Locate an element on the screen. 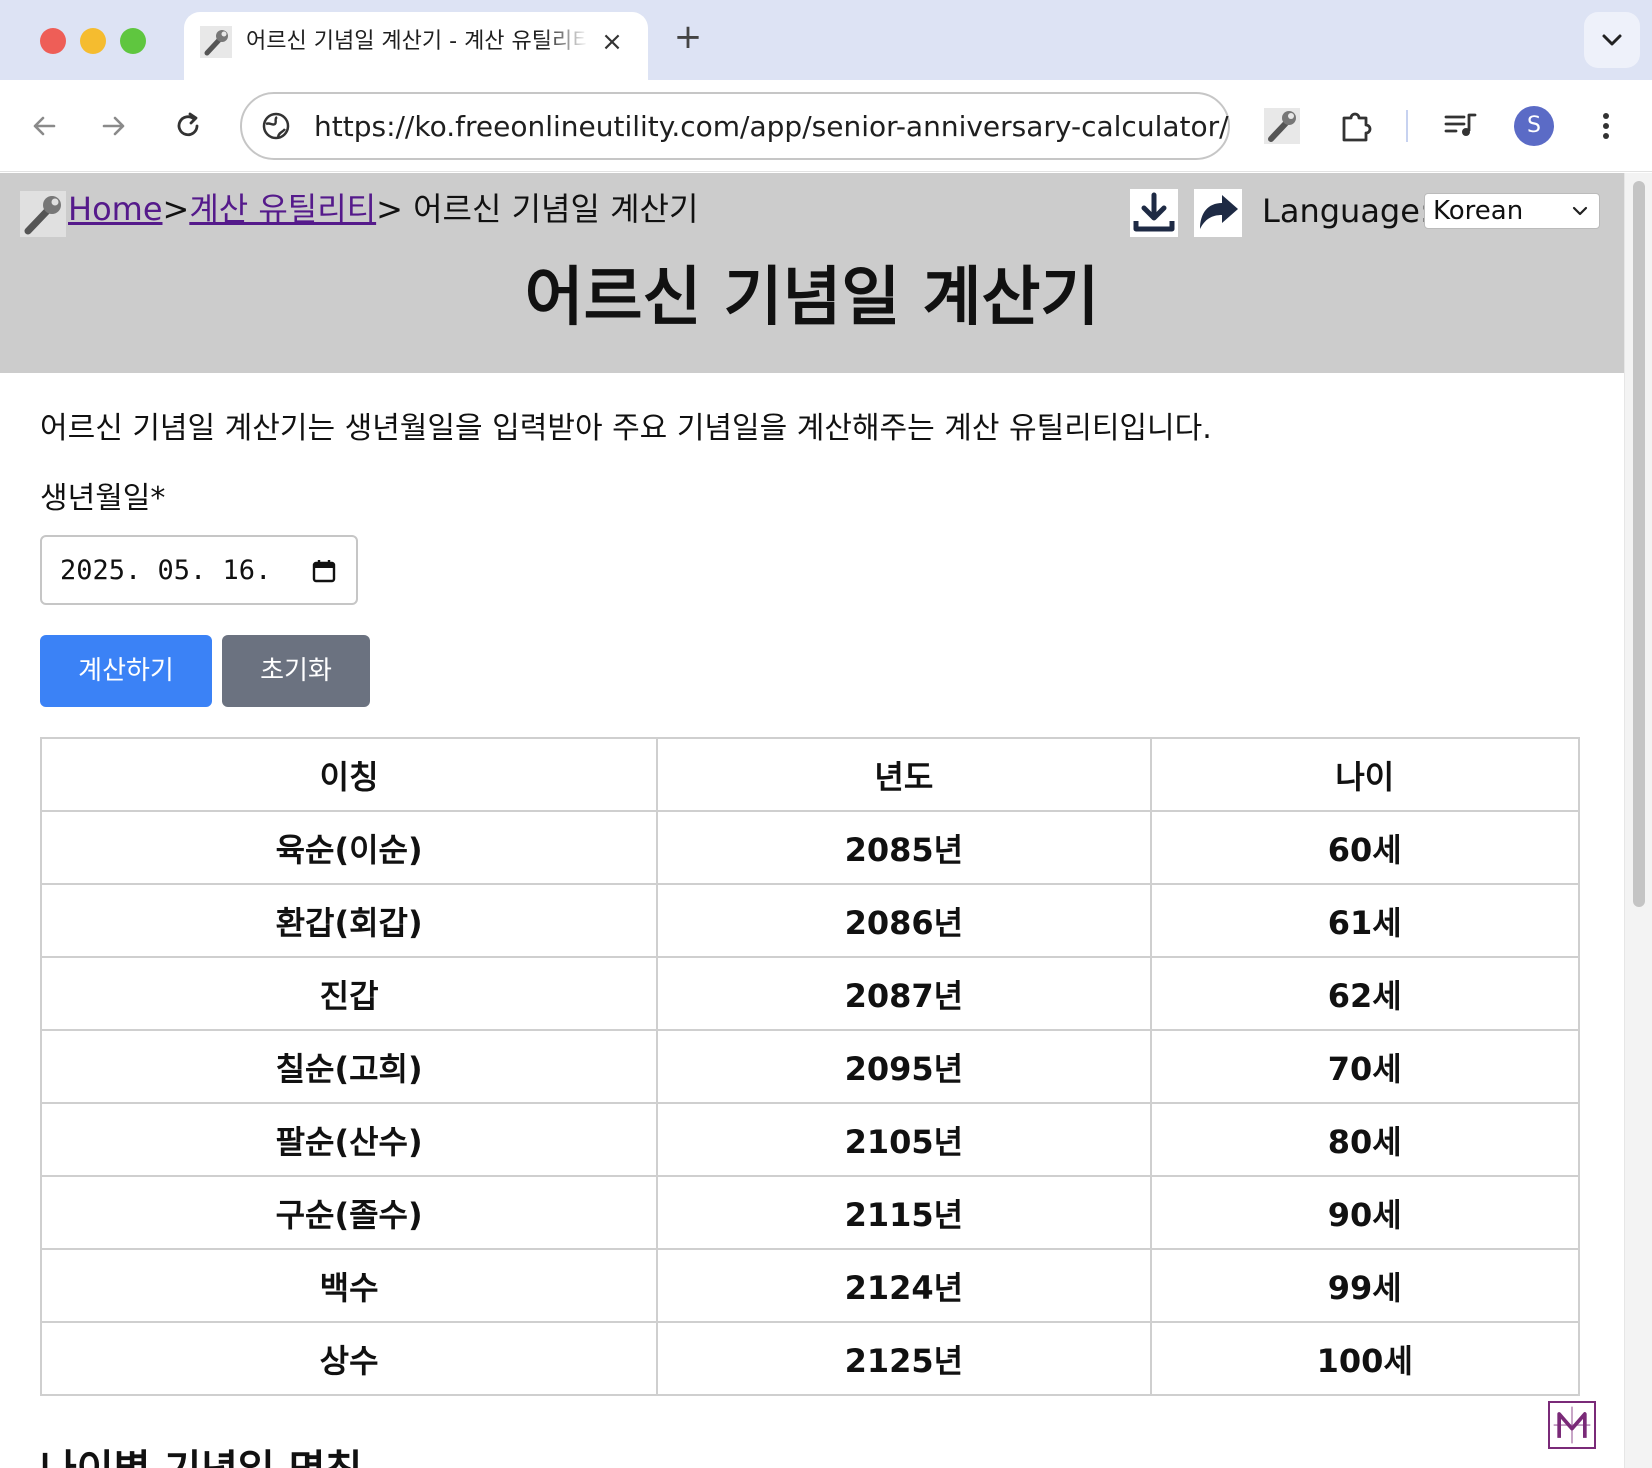 This screenshot has height=1468, width=1652. cell-year: 2124년 is located at coordinates (904, 1285).